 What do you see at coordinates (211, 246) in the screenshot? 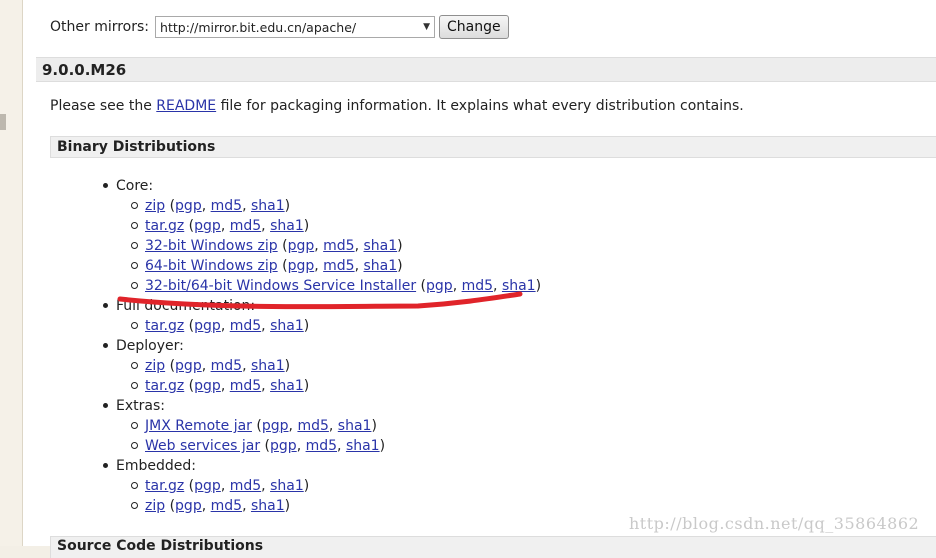
I see `download-link: 32-bit Windows zip` at bounding box center [211, 246].